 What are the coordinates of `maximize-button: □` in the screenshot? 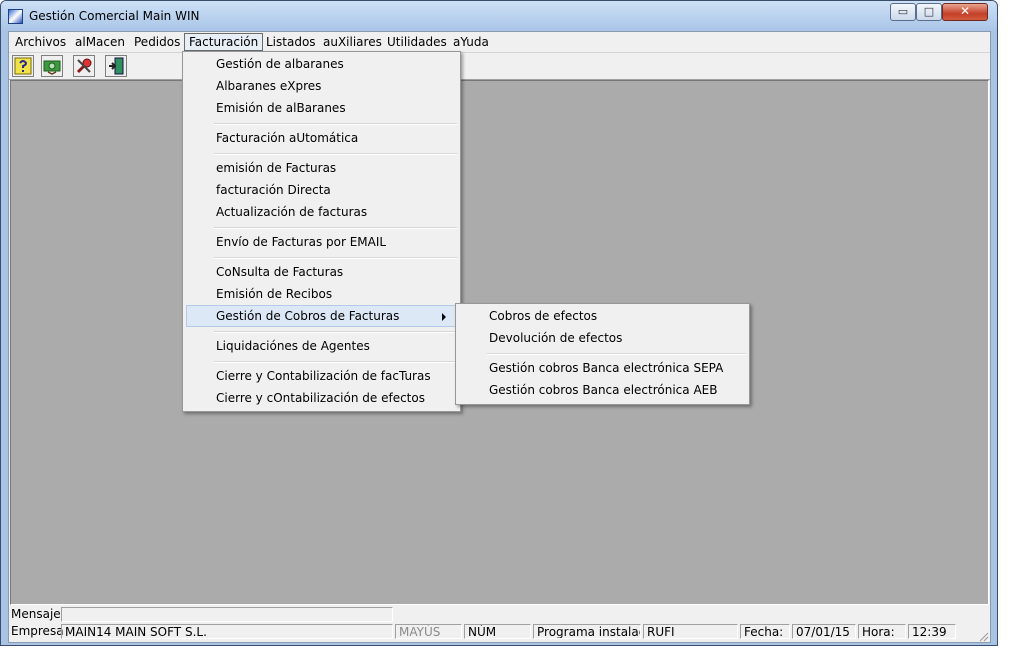 It's located at (929, 12).